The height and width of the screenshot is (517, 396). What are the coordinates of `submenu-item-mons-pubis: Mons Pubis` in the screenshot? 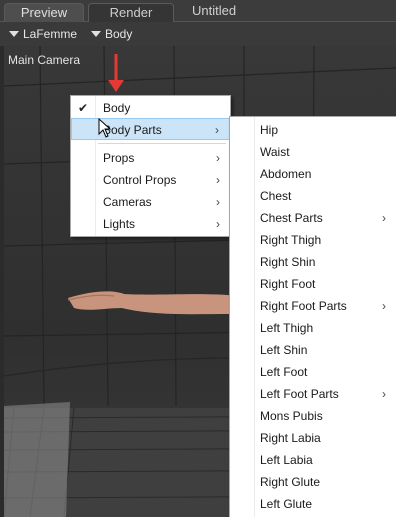 It's located at (313, 416).